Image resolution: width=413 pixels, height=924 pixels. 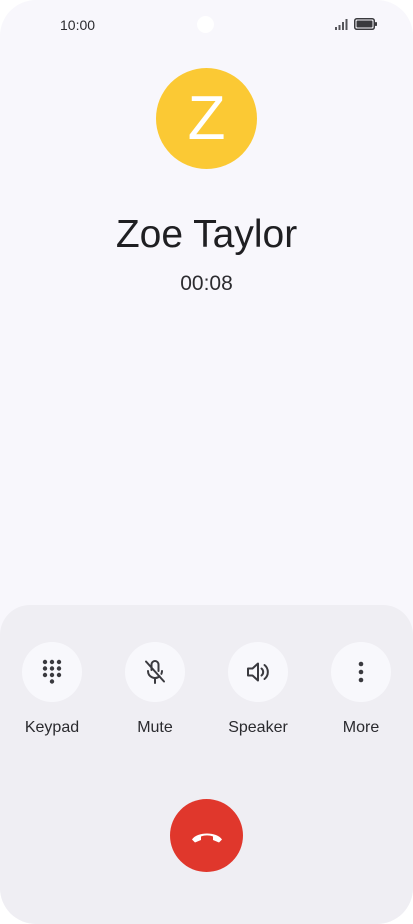 What do you see at coordinates (361, 727) in the screenshot?
I see `more-label: More` at bounding box center [361, 727].